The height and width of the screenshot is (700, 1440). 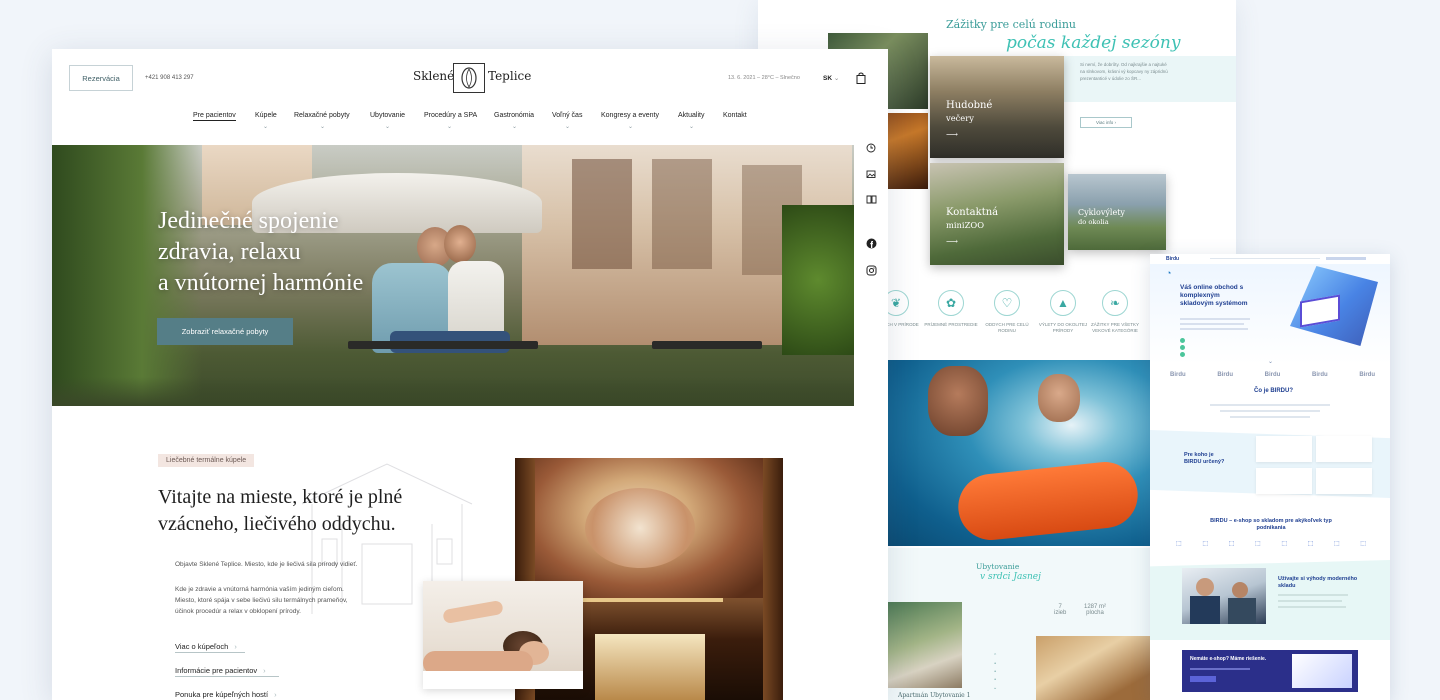 What do you see at coordinates (225, 331) in the screenshot?
I see `hero-cta-button: Zobraziť relaxačné pobyty` at bounding box center [225, 331].